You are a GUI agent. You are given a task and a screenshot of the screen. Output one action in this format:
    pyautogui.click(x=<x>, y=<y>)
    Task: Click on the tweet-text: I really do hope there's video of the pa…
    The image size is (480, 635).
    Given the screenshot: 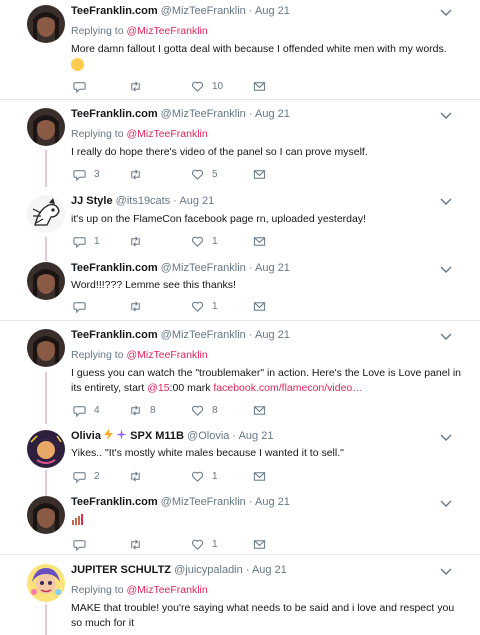 What is the action you would take?
    pyautogui.click(x=219, y=152)
    